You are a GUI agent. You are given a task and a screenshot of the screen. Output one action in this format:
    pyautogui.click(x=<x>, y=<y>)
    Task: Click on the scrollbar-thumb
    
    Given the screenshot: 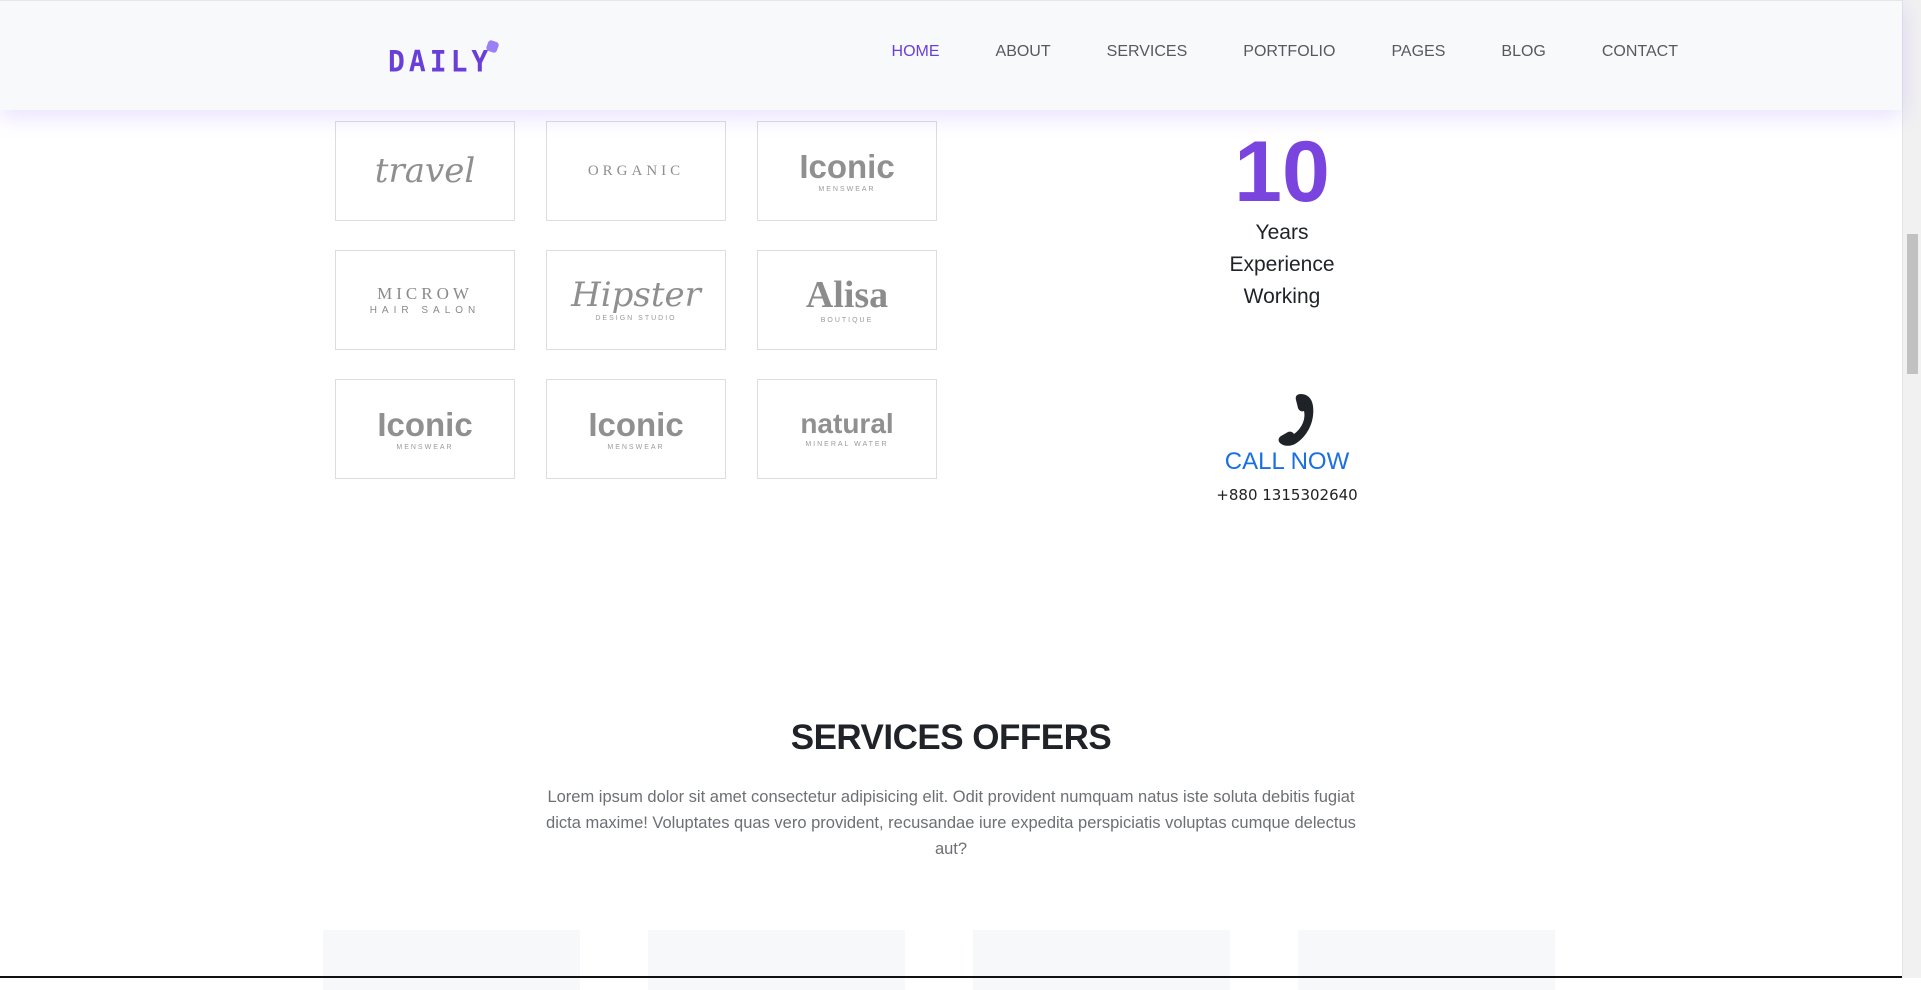 What is the action you would take?
    pyautogui.click(x=1912, y=304)
    